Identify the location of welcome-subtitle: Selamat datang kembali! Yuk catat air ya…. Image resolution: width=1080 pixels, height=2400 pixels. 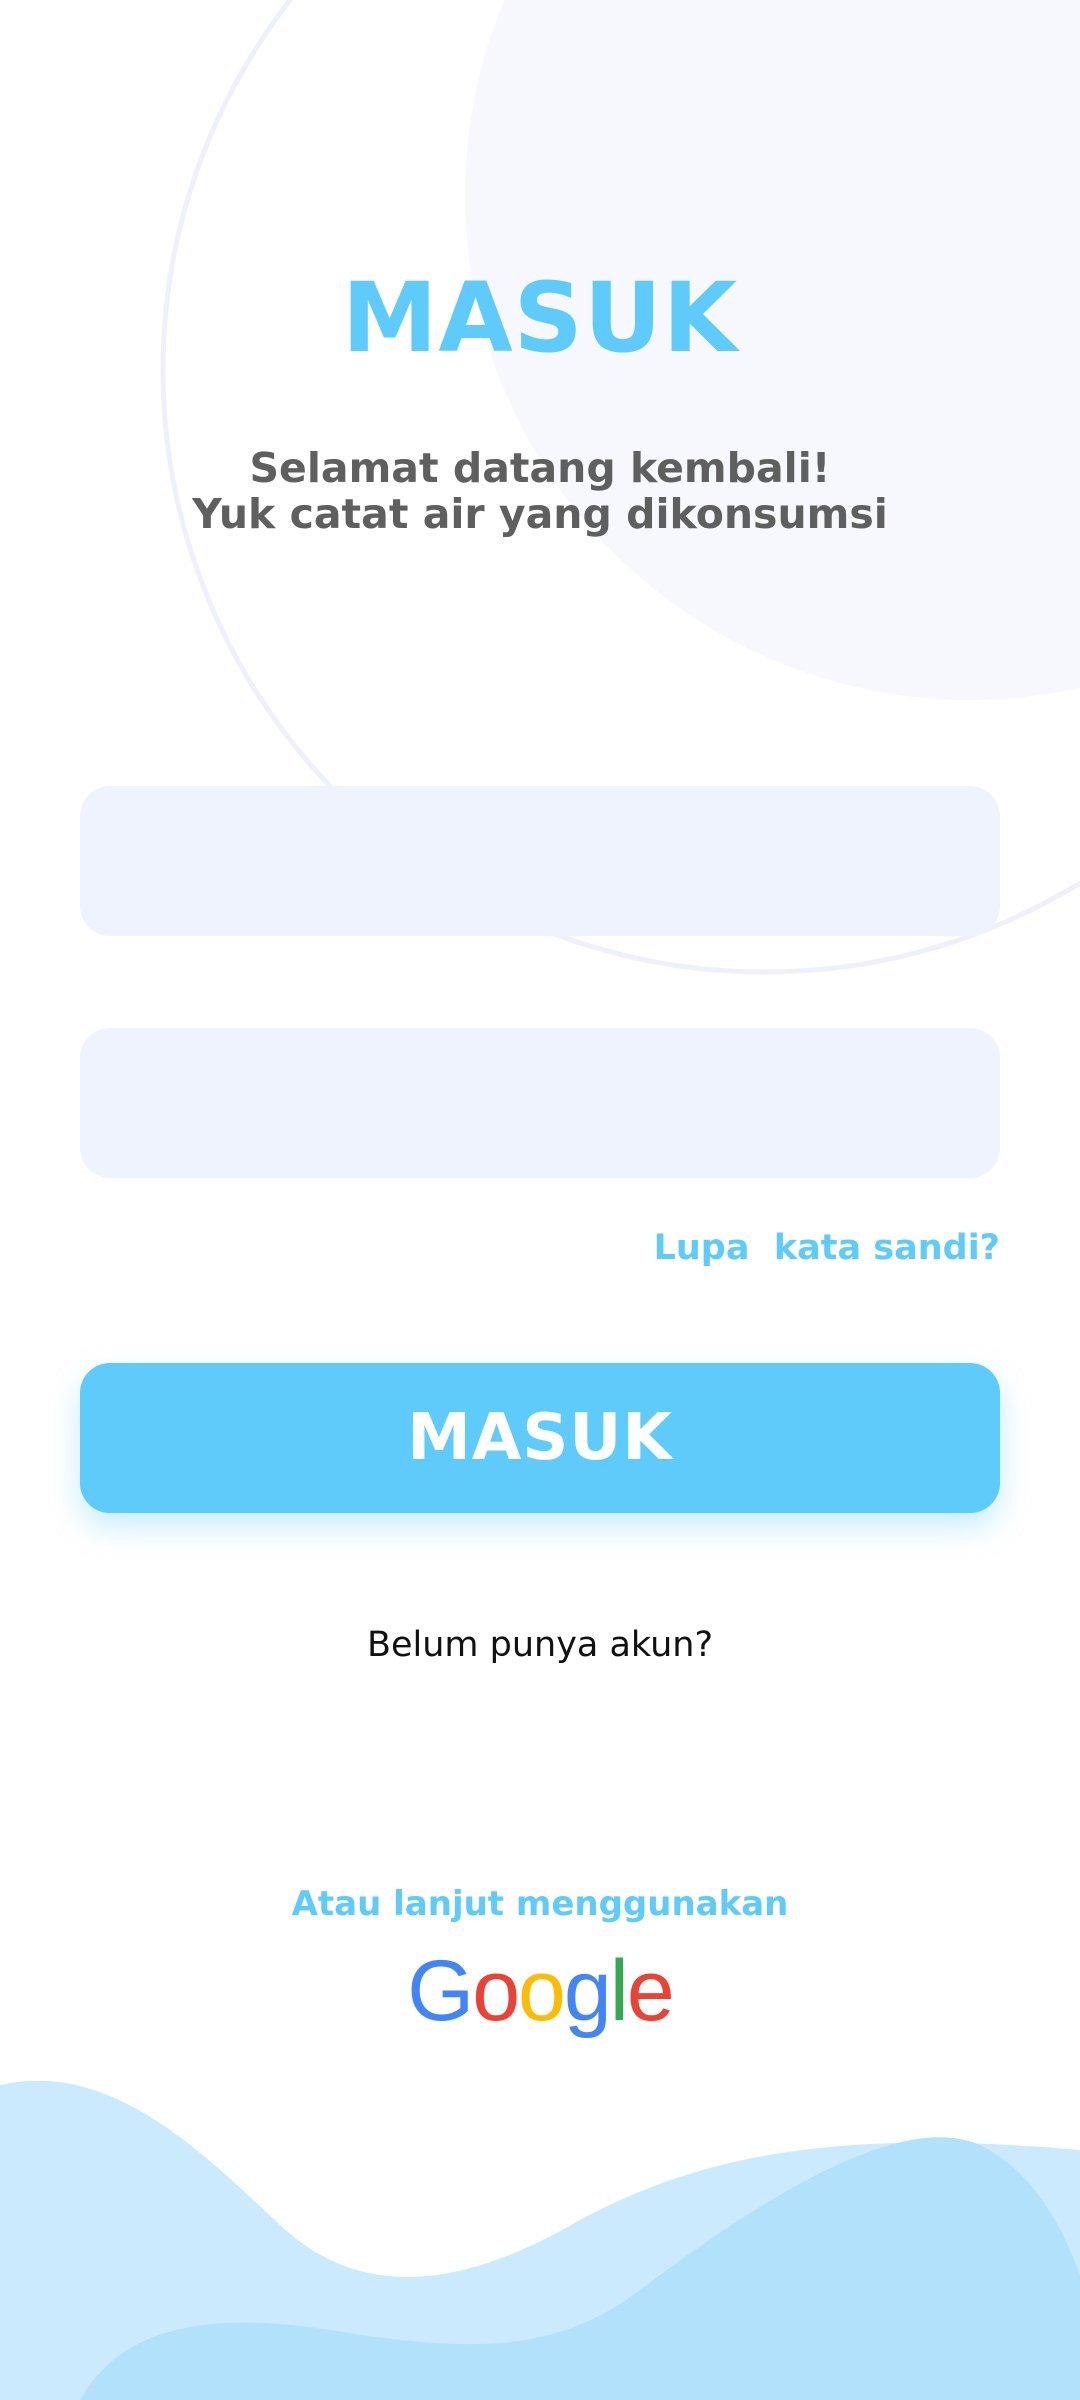
(540, 491).